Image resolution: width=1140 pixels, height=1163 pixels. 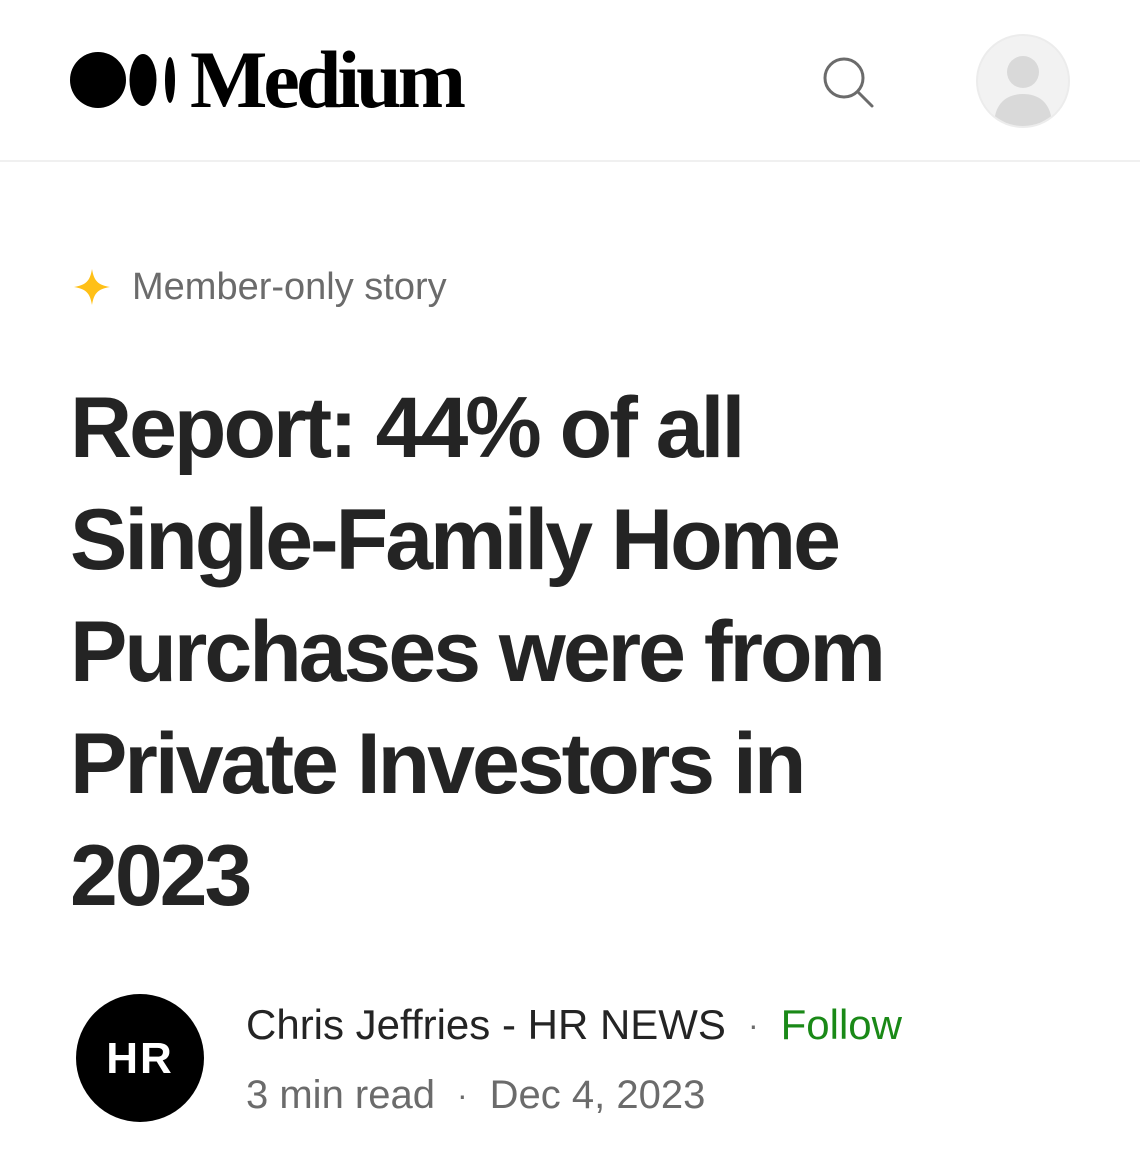 What do you see at coordinates (1023, 91) in the screenshot?
I see `user-avatar-icon` at bounding box center [1023, 91].